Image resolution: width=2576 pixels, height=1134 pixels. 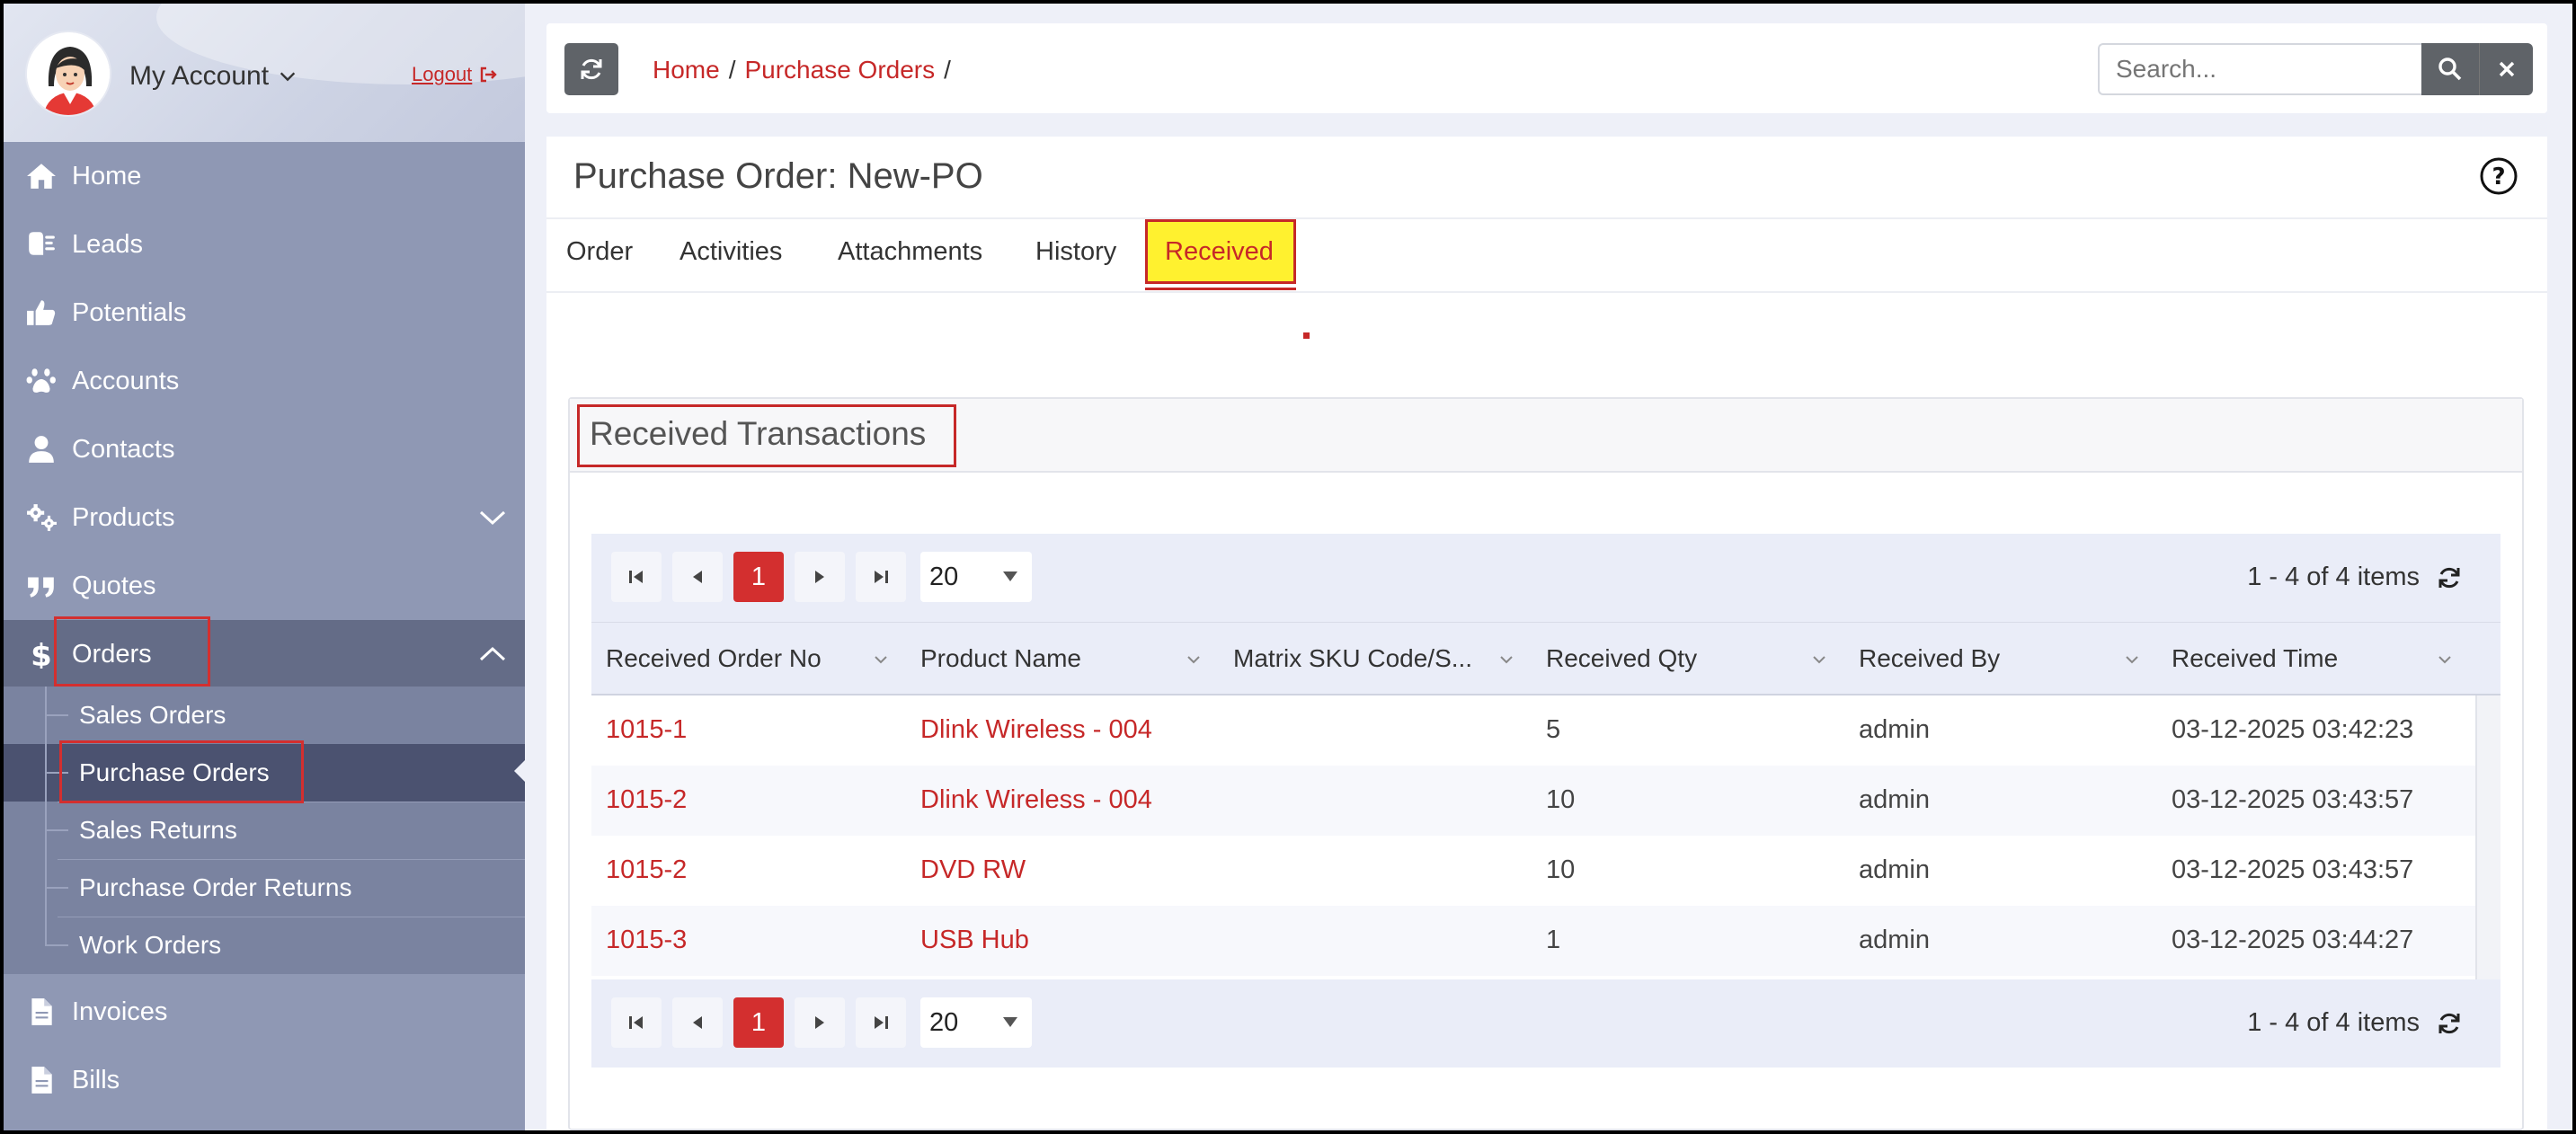 What do you see at coordinates (264, 715) in the screenshot?
I see `sidebar-subitem-sales-orders: Sales Orders` at bounding box center [264, 715].